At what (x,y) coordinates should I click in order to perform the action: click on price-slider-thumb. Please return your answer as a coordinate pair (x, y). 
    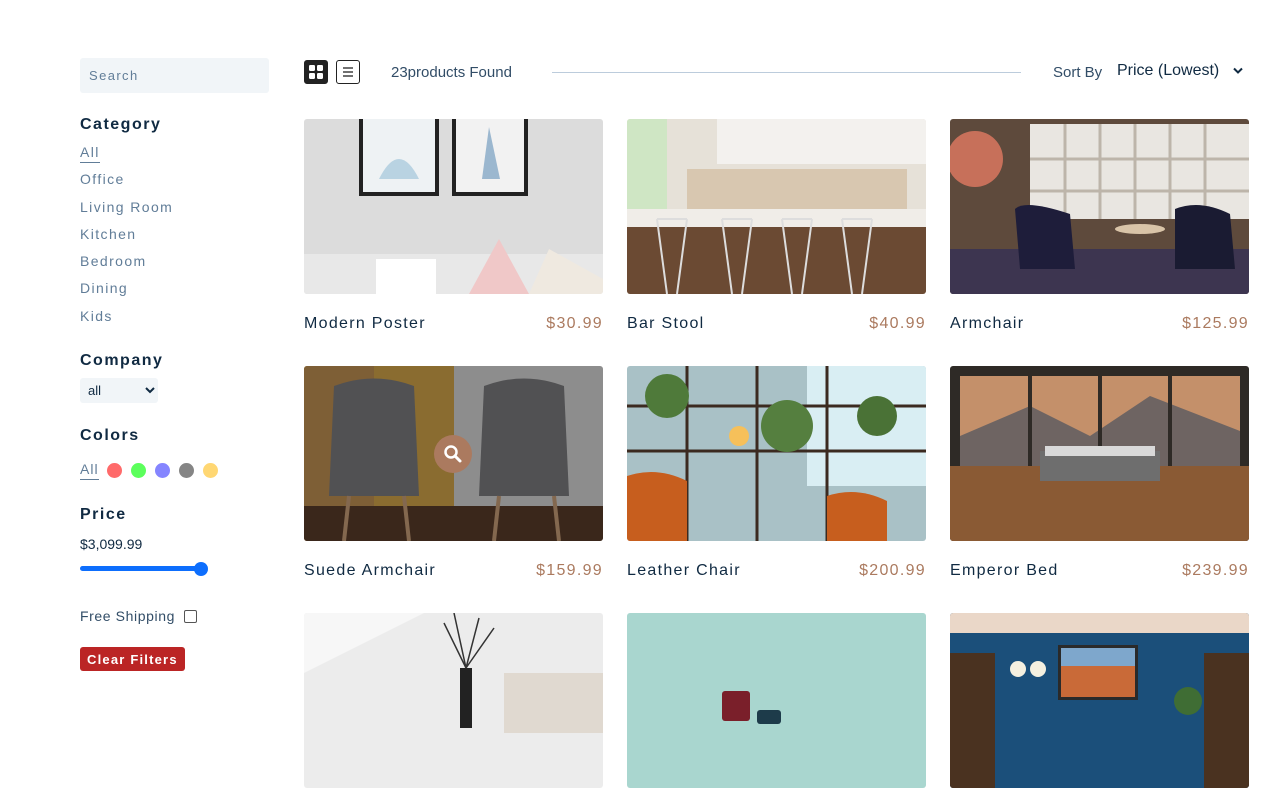
    Looking at the image, I should click on (201, 569).